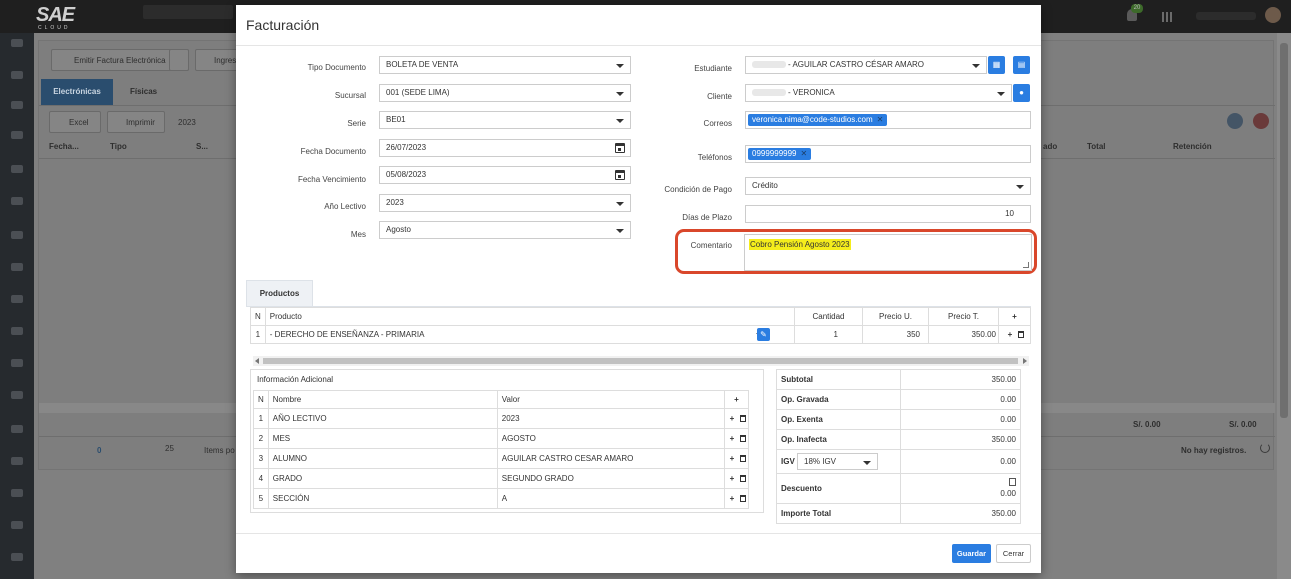  I want to click on cantidad-input: 1, so click(828, 334).